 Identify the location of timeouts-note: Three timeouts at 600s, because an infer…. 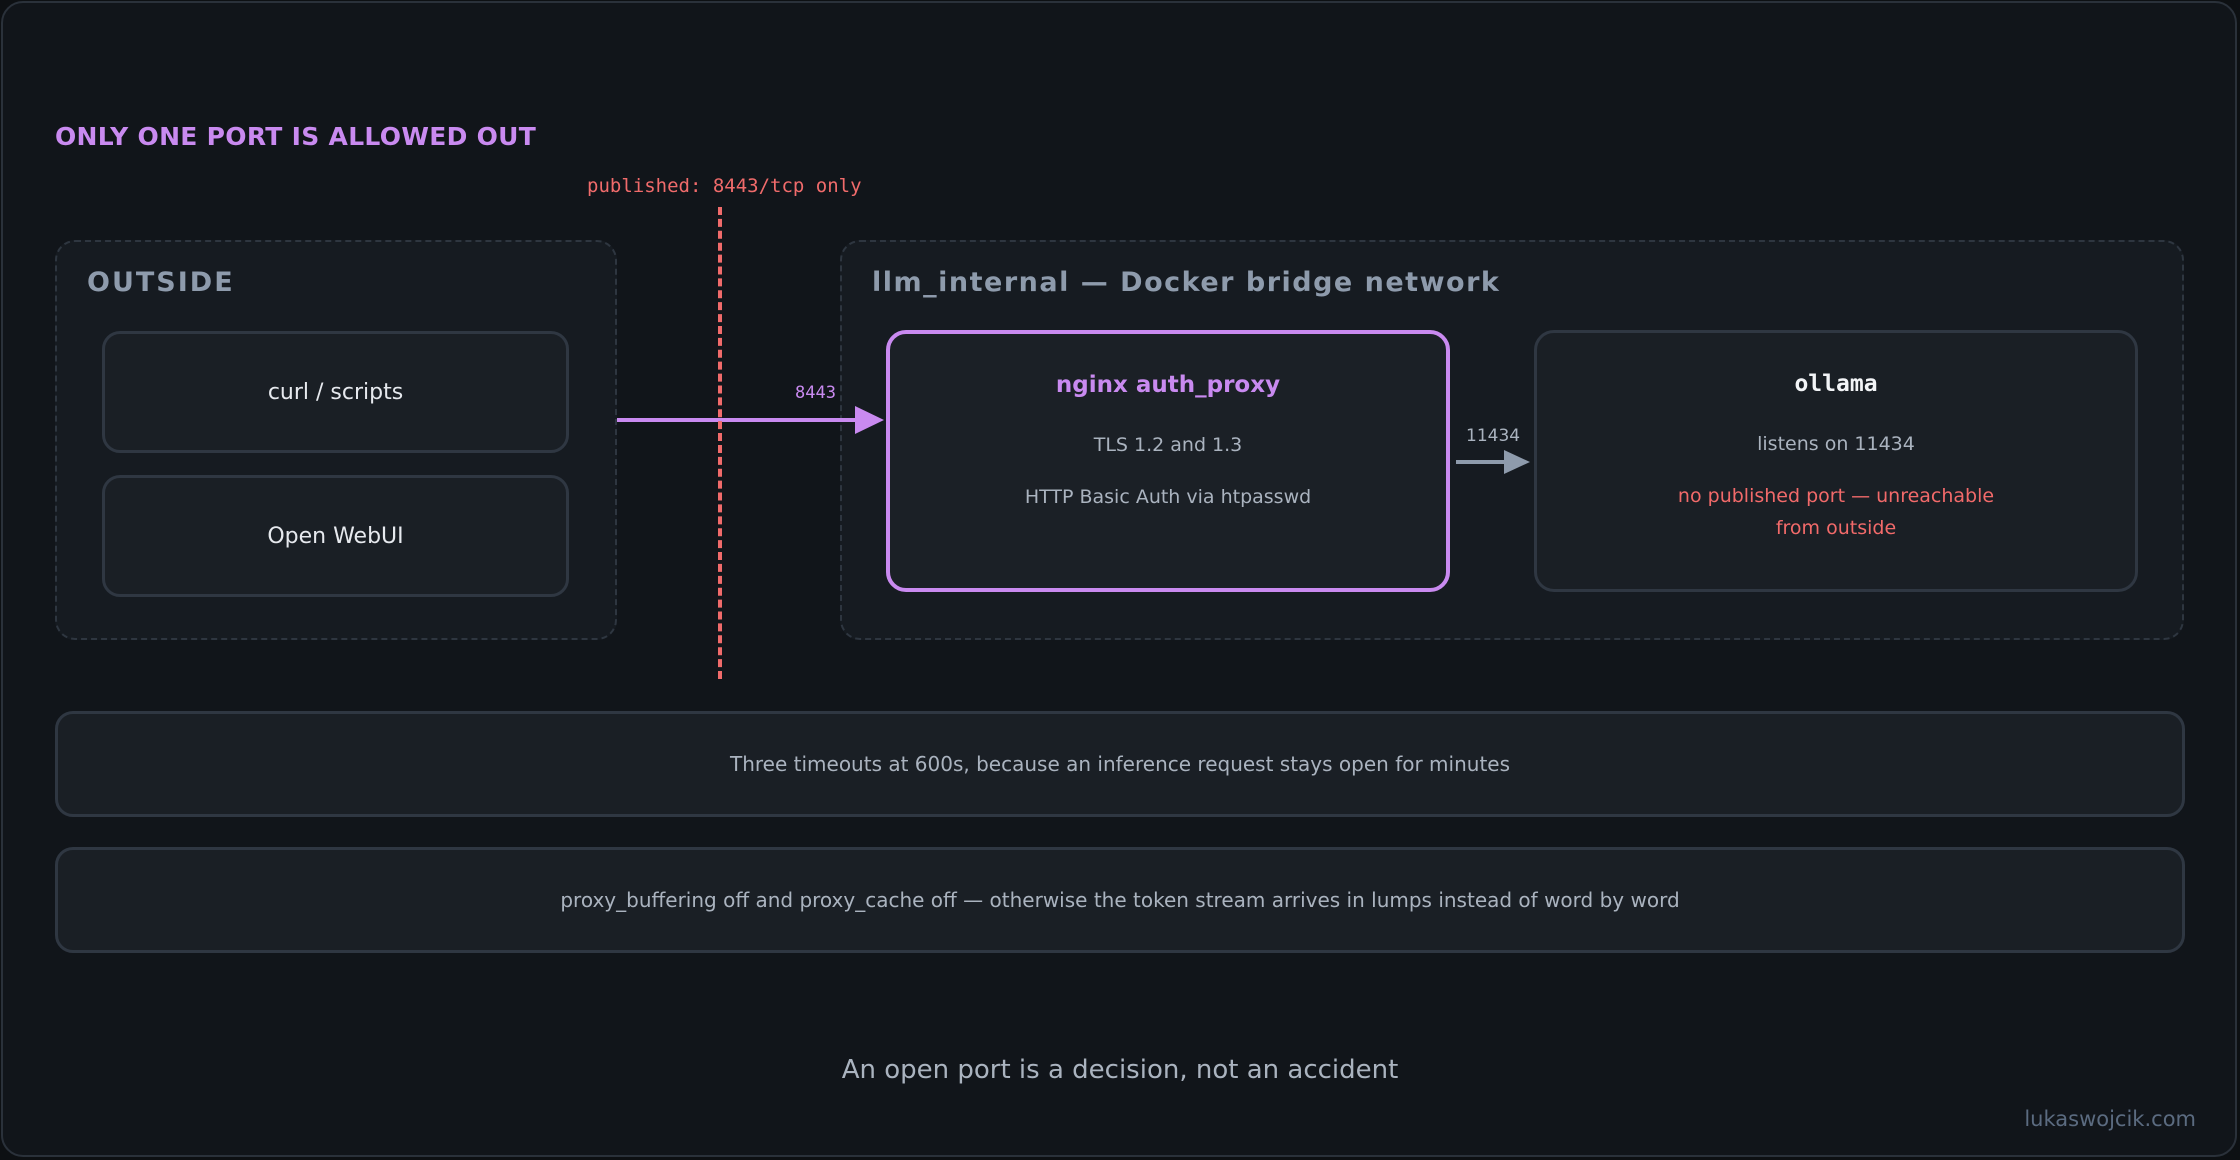
(1120, 764).